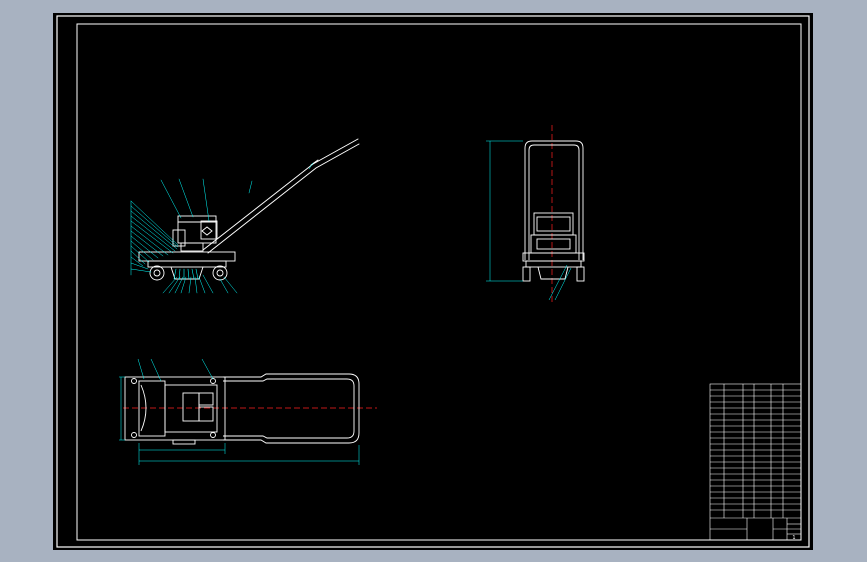  Describe the element at coordinates (175, 370) in the screenshot. I see `top-leaders` at that location.